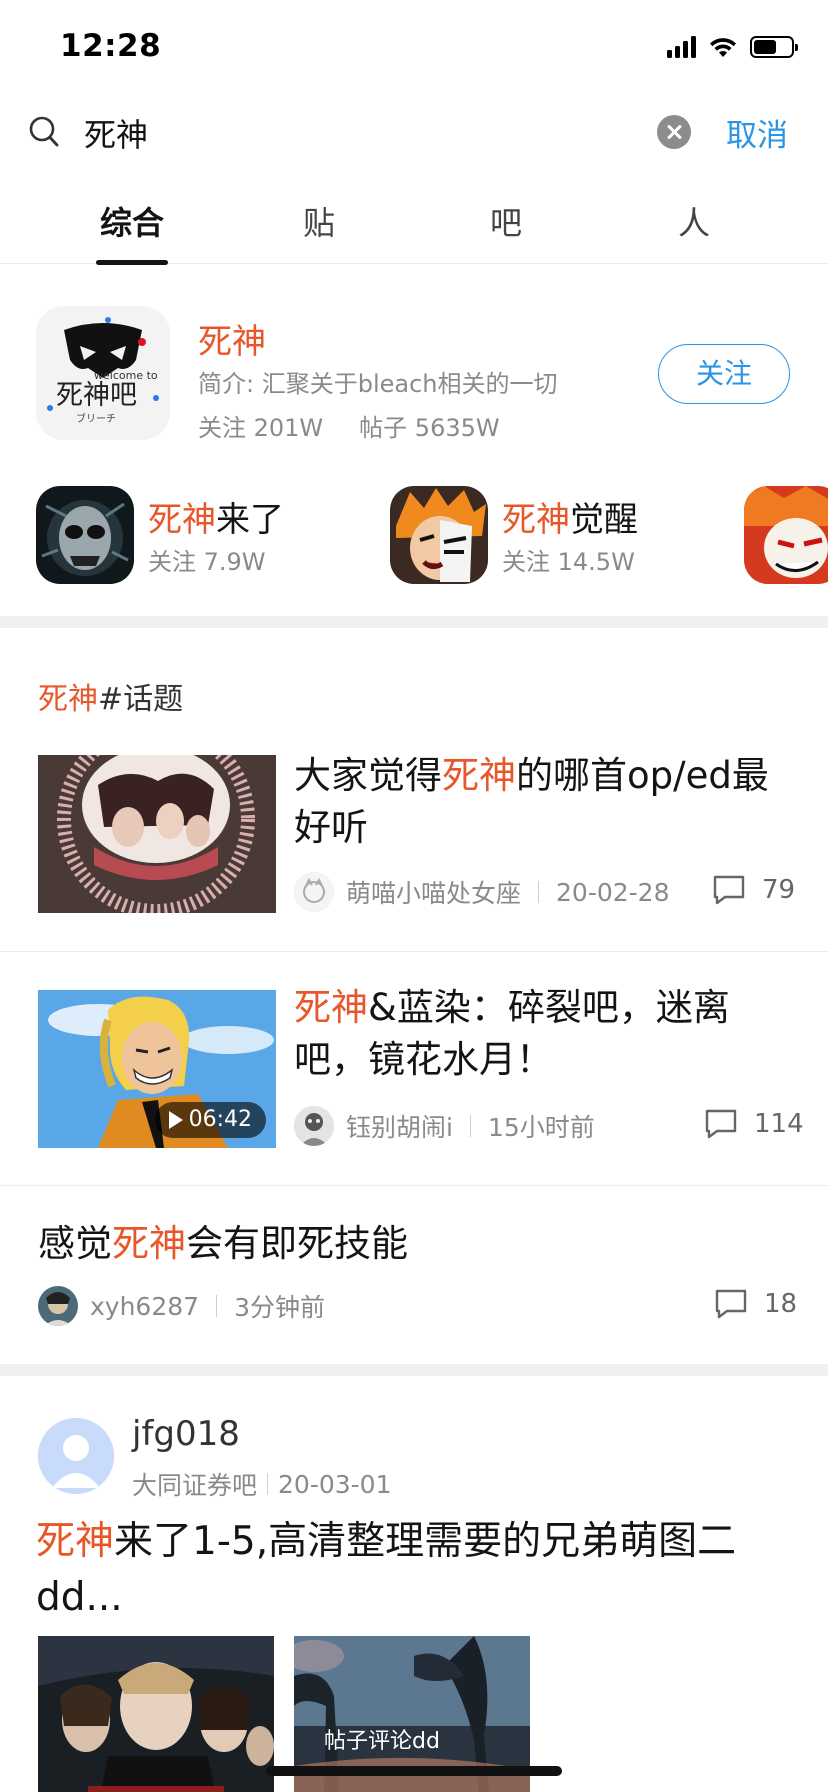 The width and height of the screenshot is (828, 1792). I want to click on comment-count: 114, so click(754, 1124).